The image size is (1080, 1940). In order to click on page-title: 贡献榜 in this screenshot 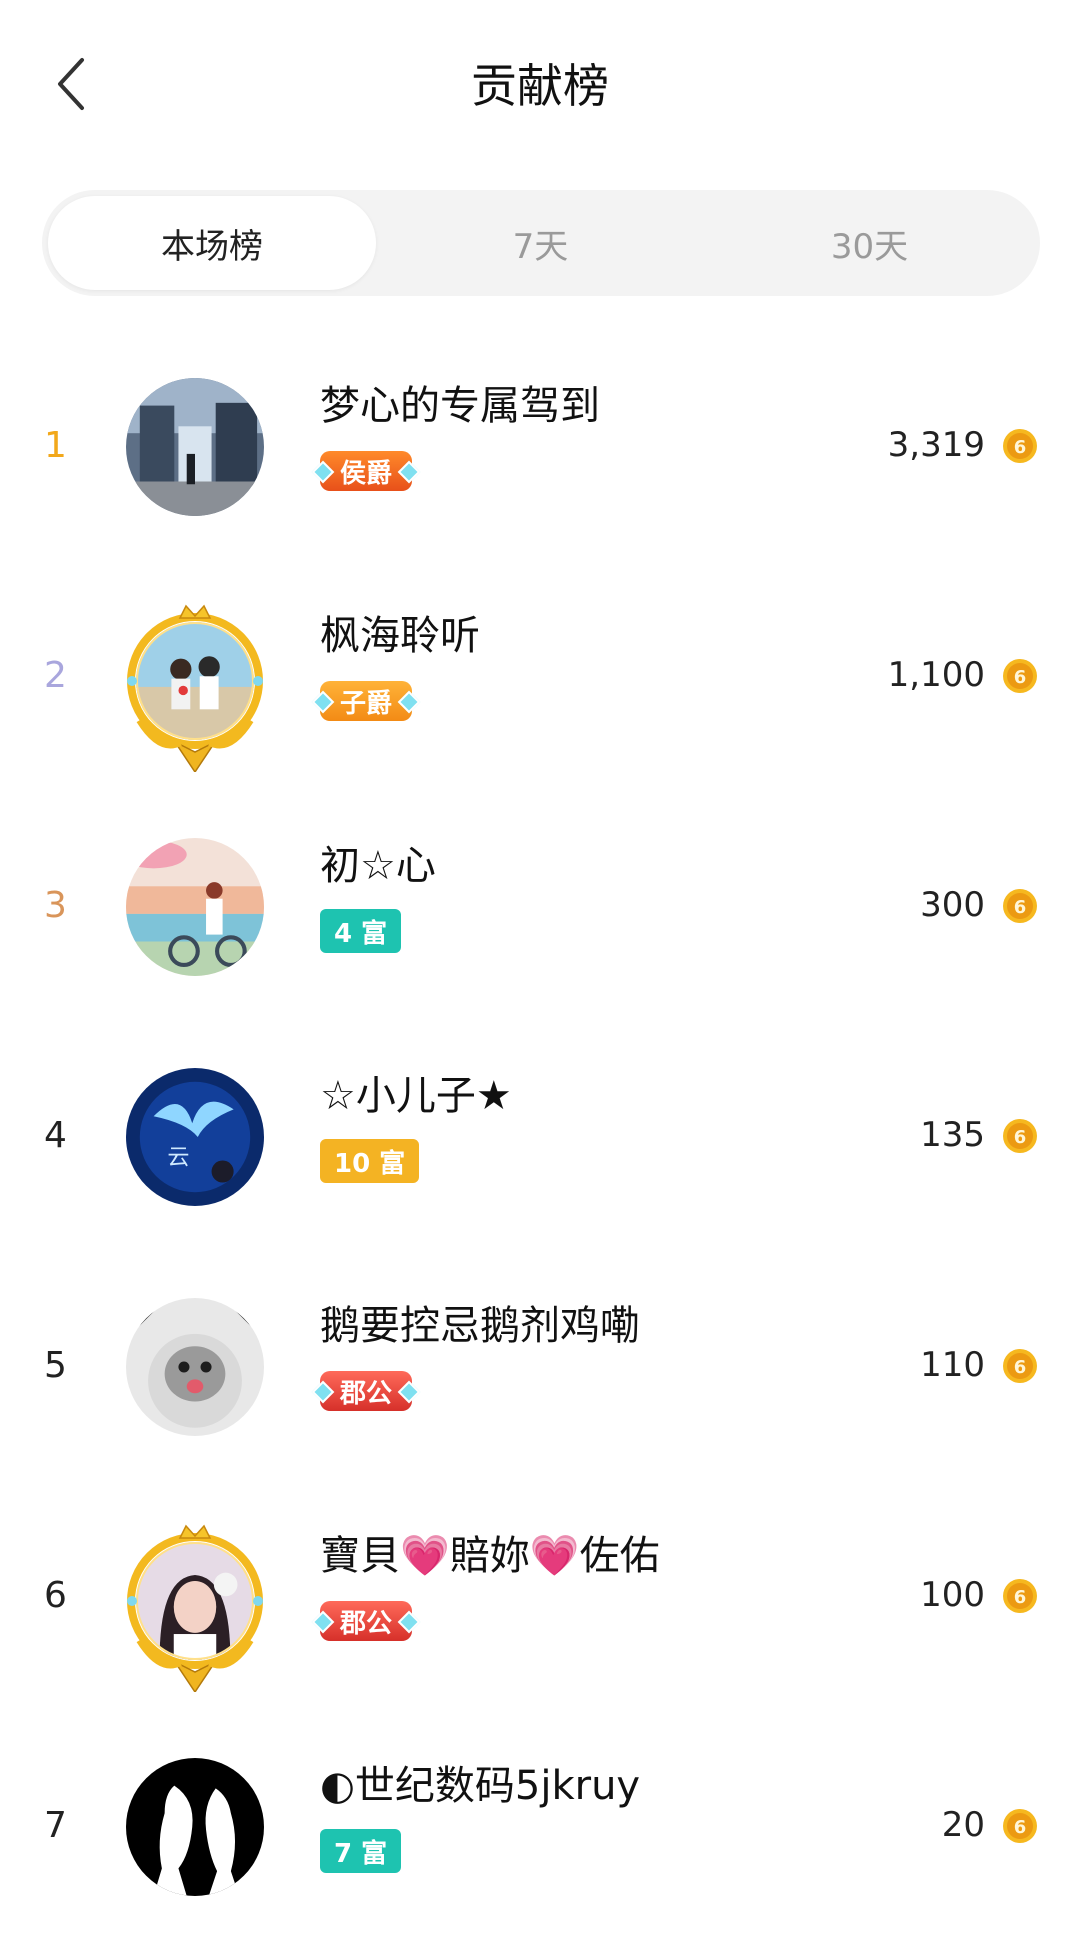, I will do `click(540, 86)`.